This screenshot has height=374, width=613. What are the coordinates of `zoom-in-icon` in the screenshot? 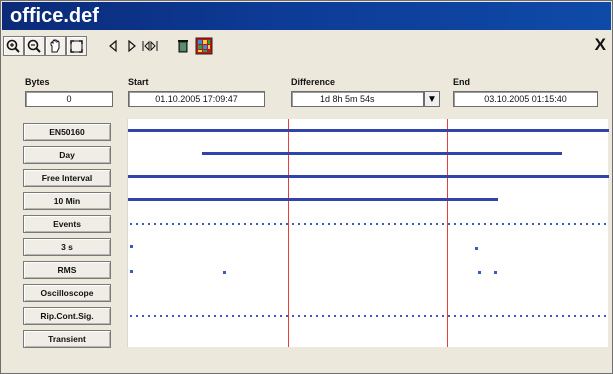 It's located at (13, 46).